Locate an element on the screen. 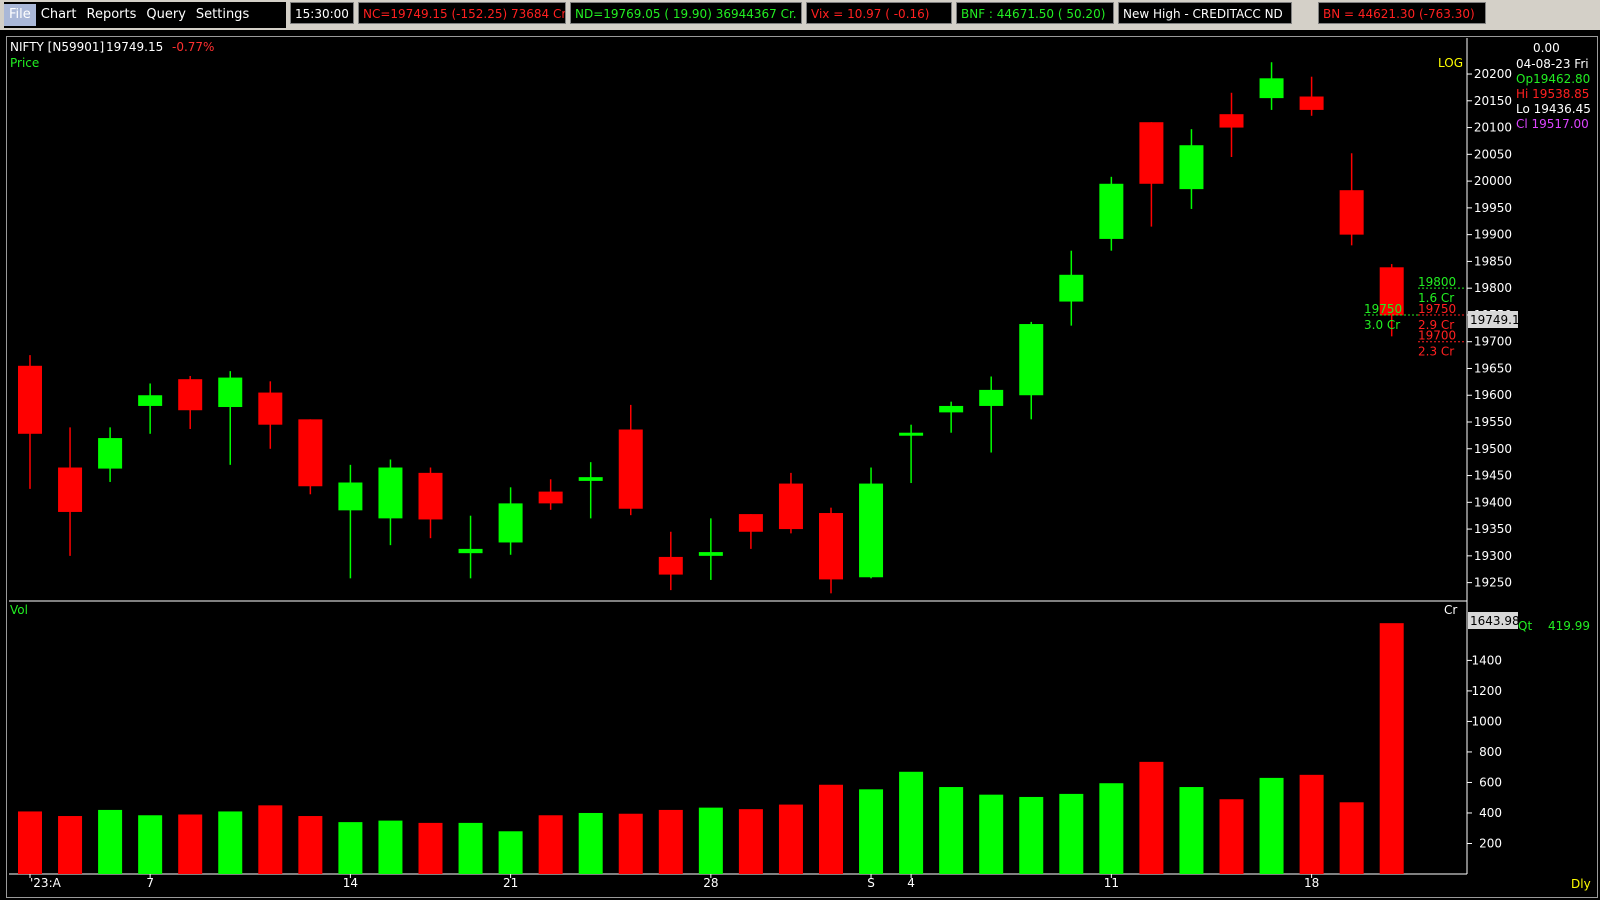  qt-value: 419.99 is located at coordinates (1569, 626).